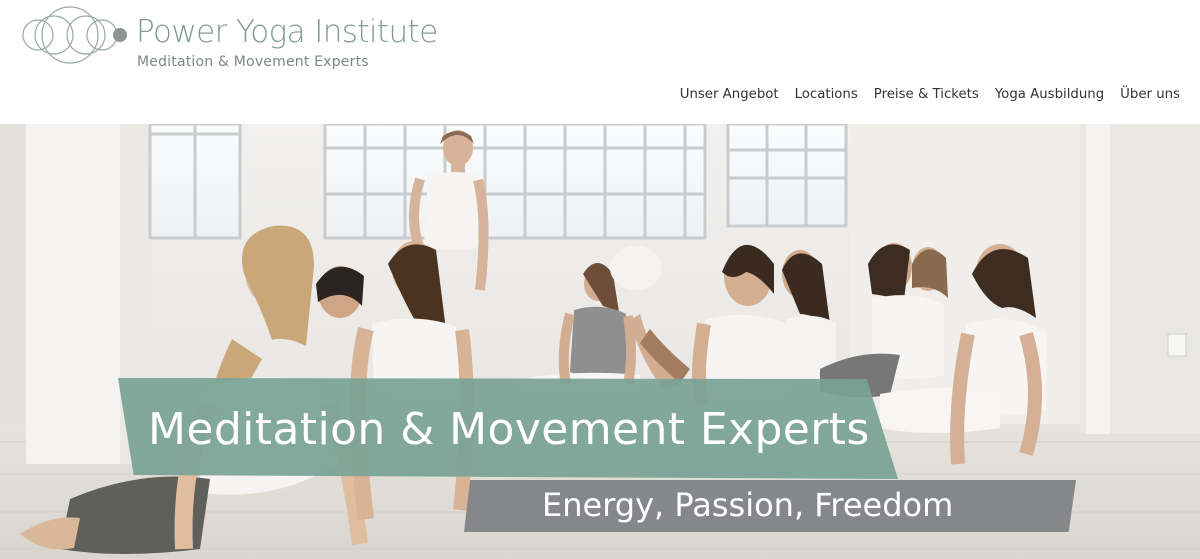  Describe the element at coordinates (1150, 94) in the screenshot. I see `nav-item-ueber-uns: Über uns` at that location.